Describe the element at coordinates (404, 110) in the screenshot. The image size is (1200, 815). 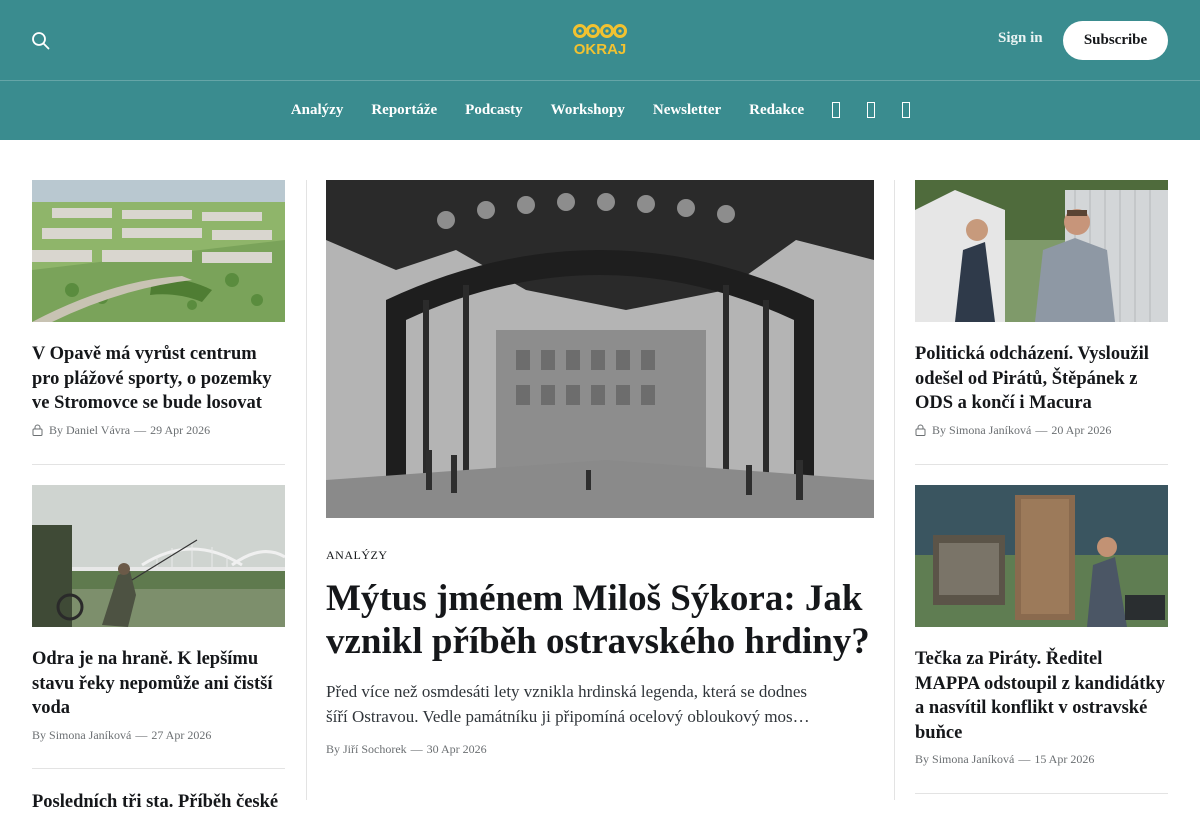
I see `nav-item-reportaze: Reportáže` at that location.